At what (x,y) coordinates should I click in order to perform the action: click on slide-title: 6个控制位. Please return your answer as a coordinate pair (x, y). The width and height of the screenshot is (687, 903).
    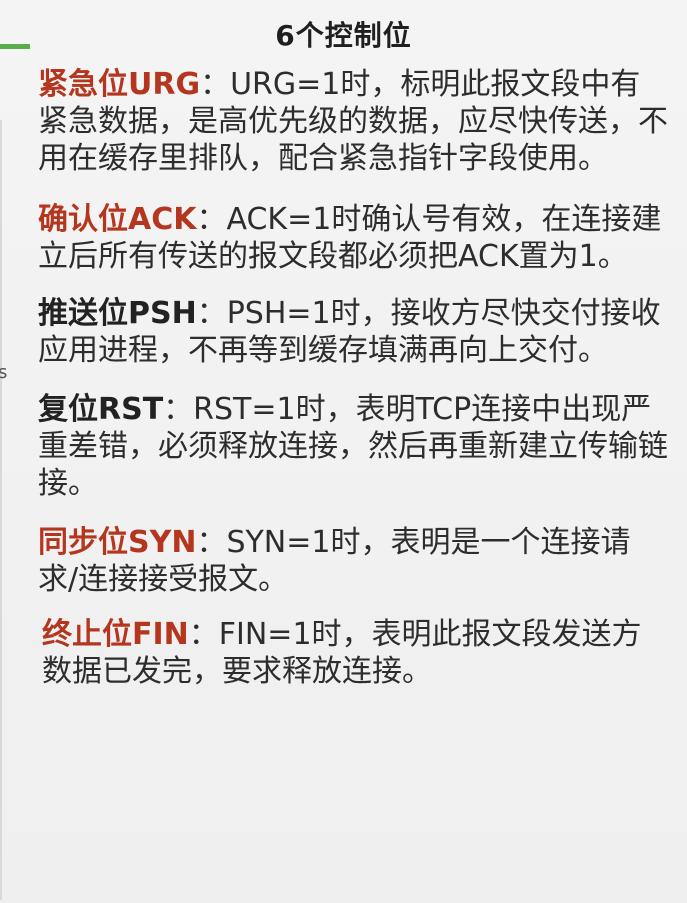
    Looking at the image, I should click on (343, 35).